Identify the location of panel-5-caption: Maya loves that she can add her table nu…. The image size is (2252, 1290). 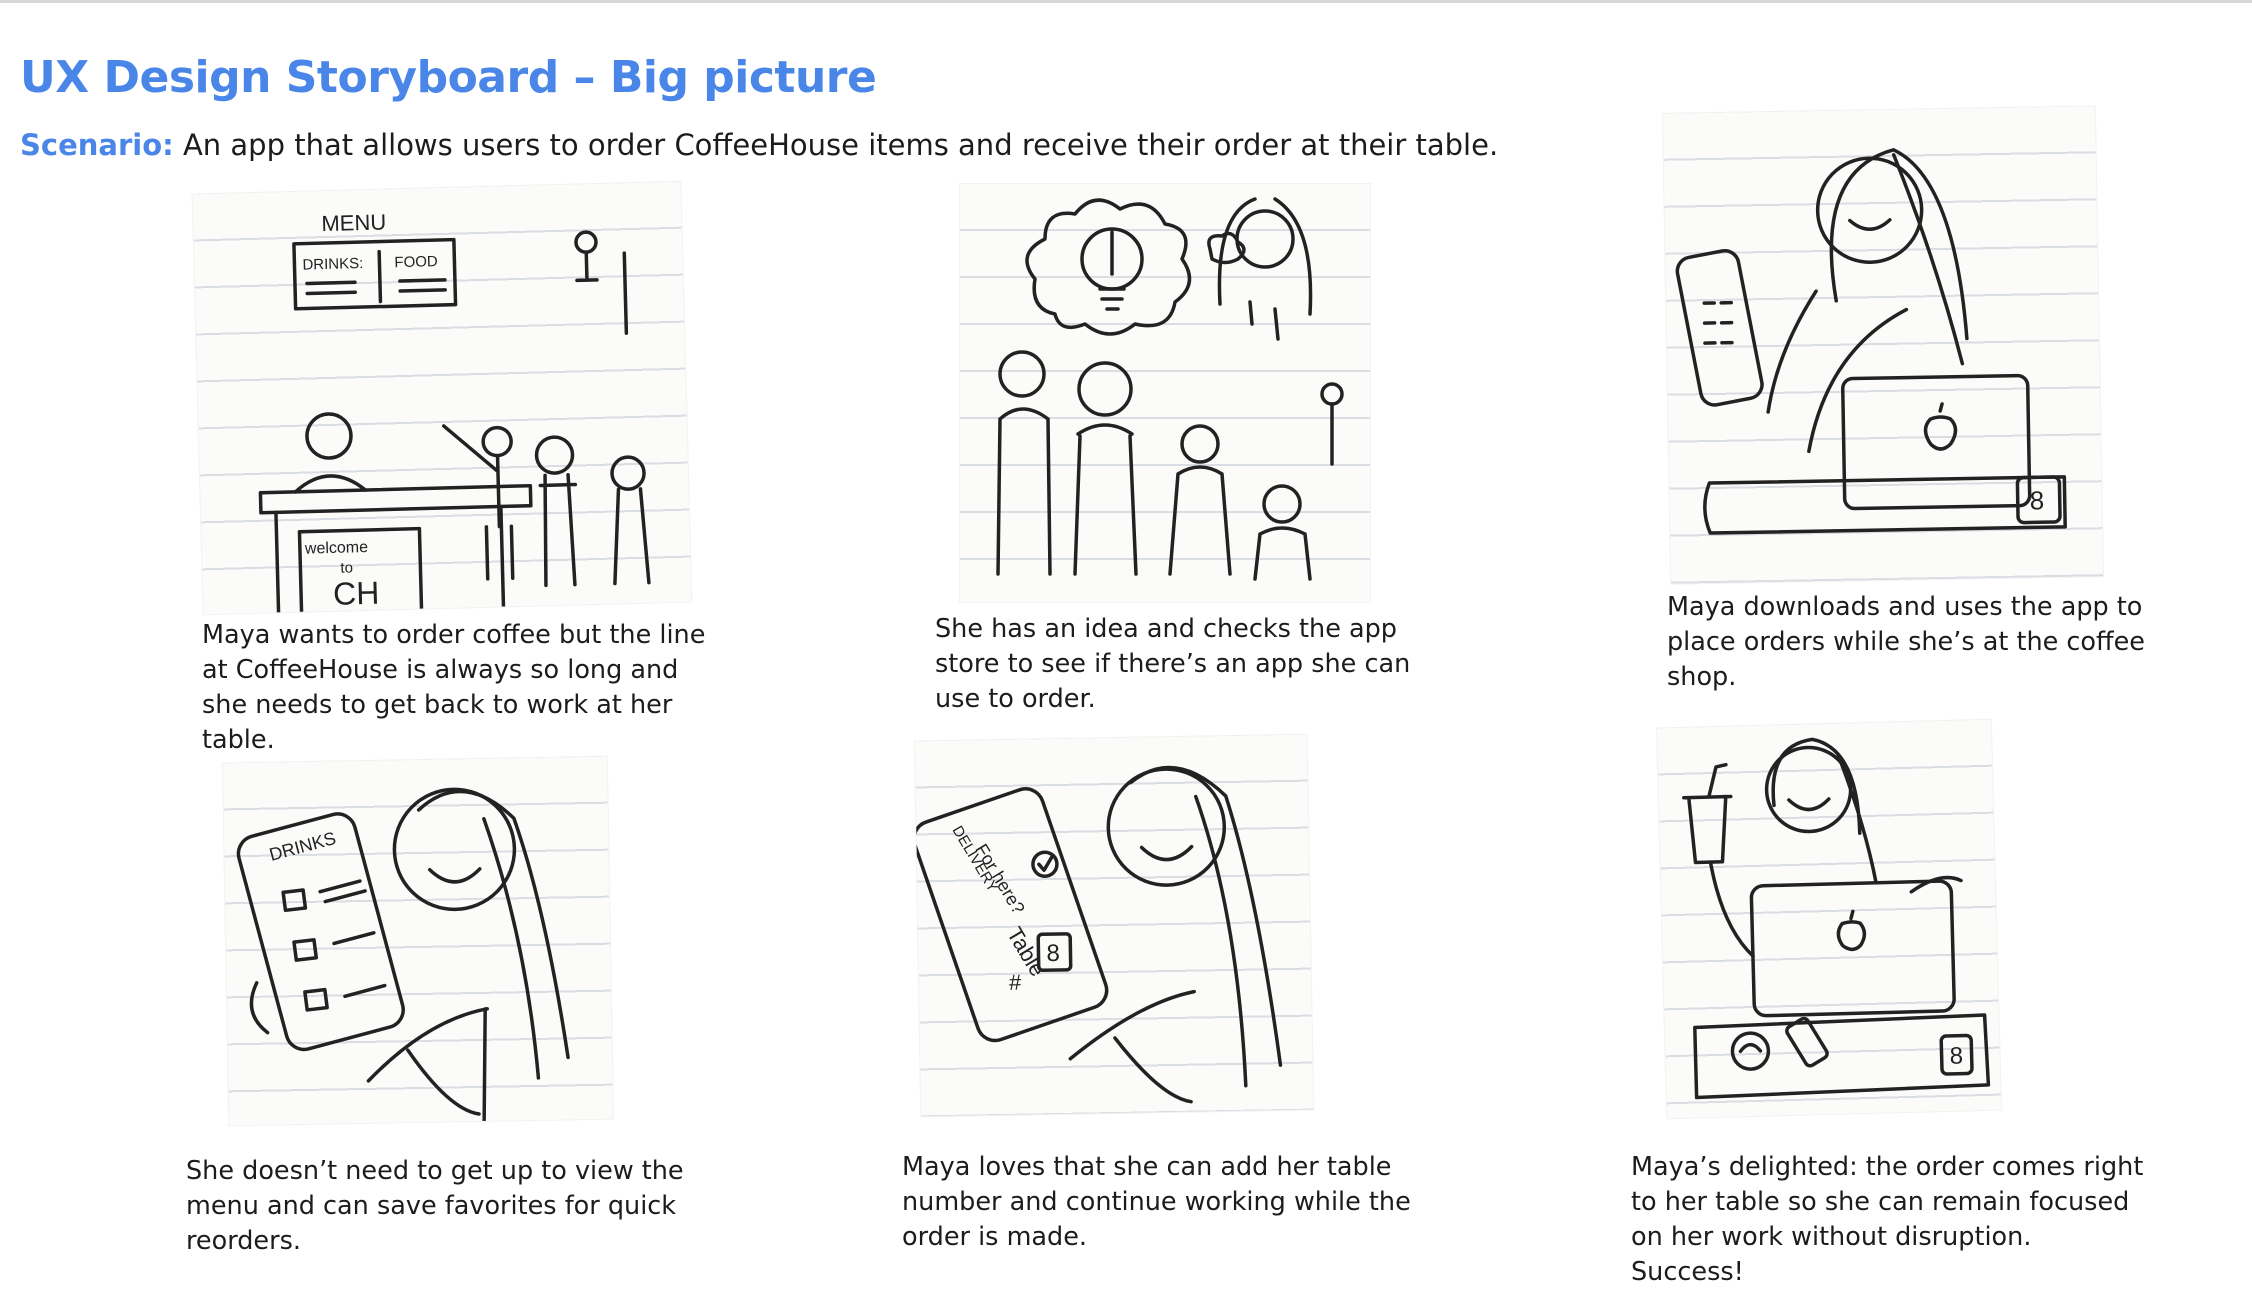
(1156, 1202).